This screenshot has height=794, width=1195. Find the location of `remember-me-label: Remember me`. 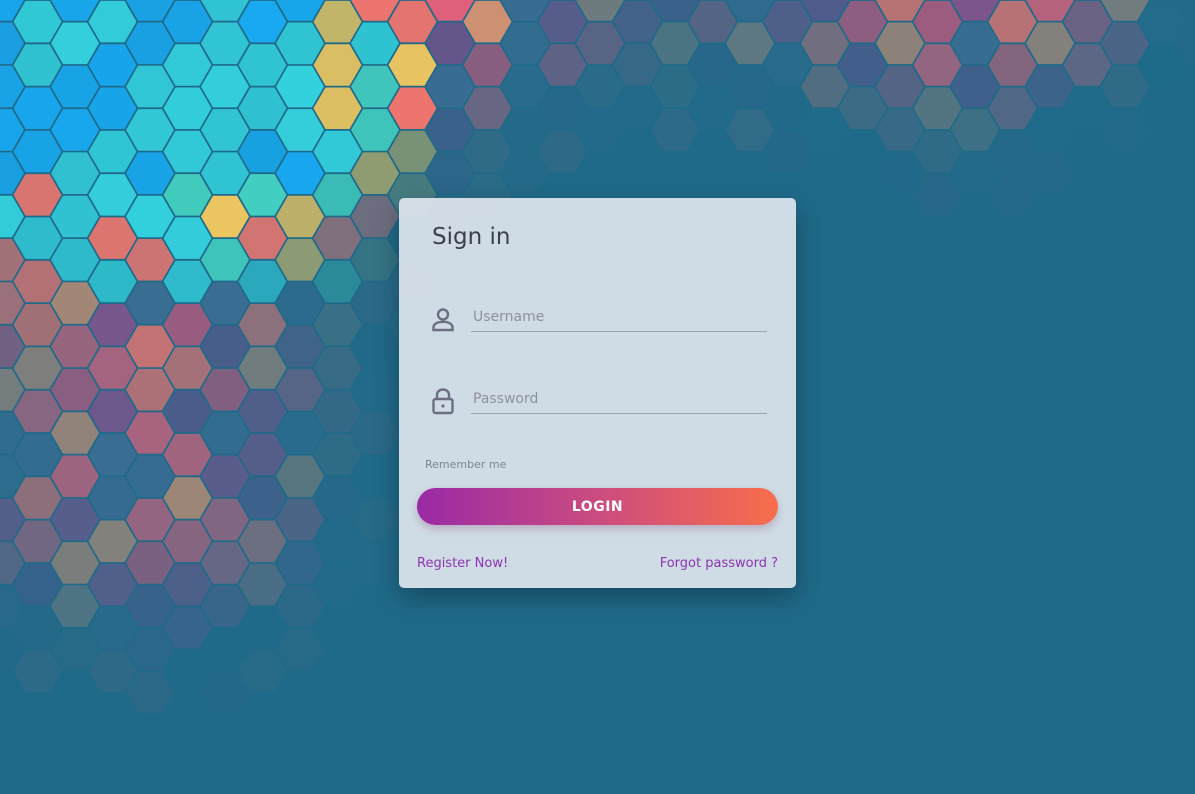

remember-me-label: Remember me is located at coordinates (465, 464).